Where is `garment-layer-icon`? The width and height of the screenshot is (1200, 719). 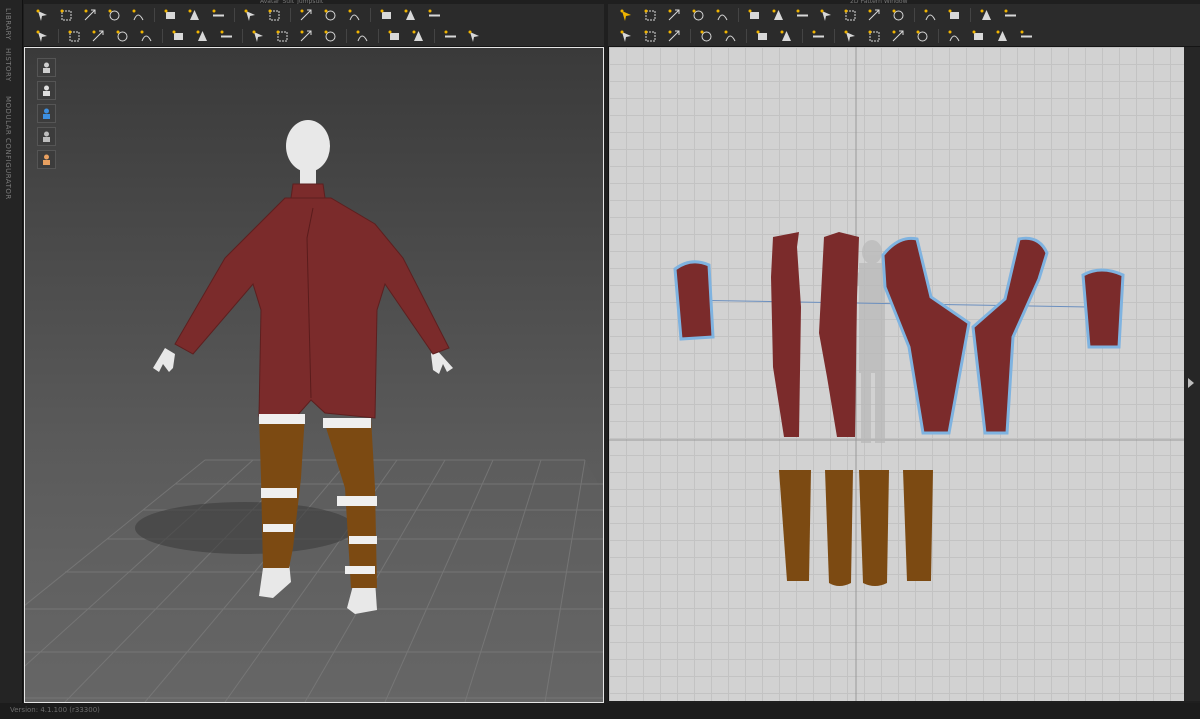
garment-layer-icon is located at coordinates (274, 15).